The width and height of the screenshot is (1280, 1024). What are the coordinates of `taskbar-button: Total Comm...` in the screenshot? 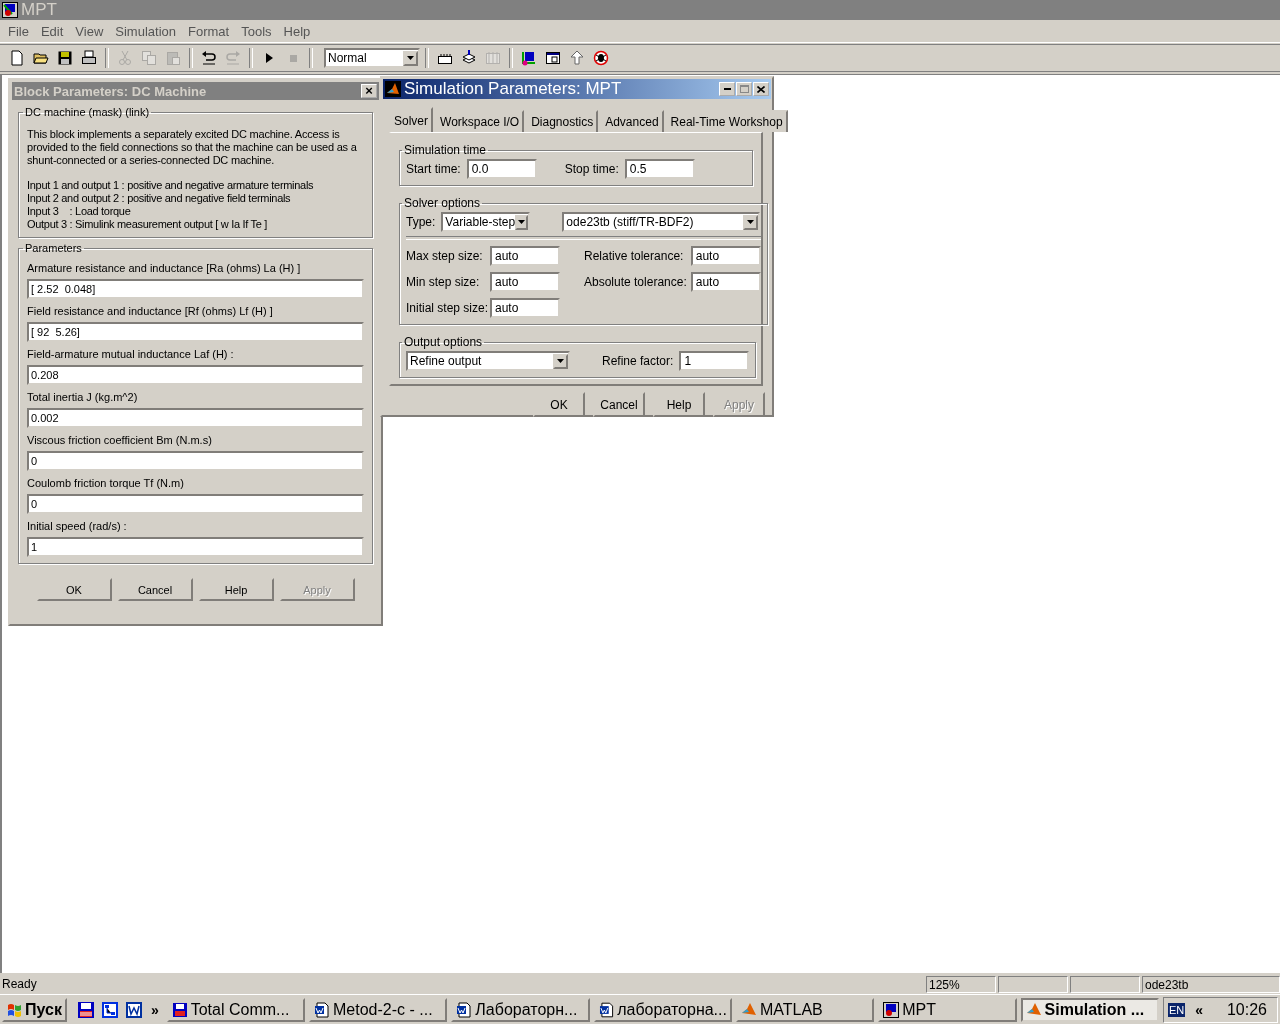 It's located at (235, 1009).